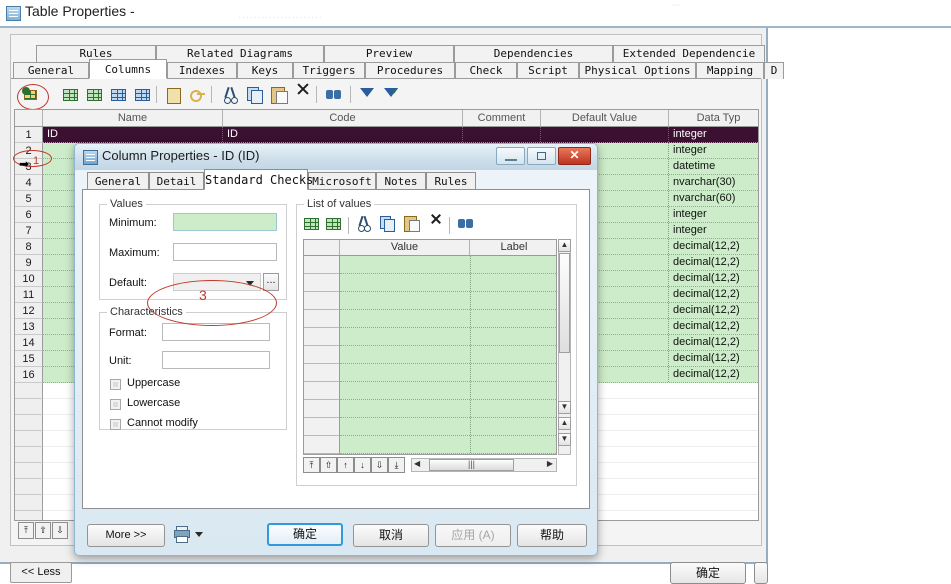  I want to click on grid-row-number: 1, so click(29, 135).